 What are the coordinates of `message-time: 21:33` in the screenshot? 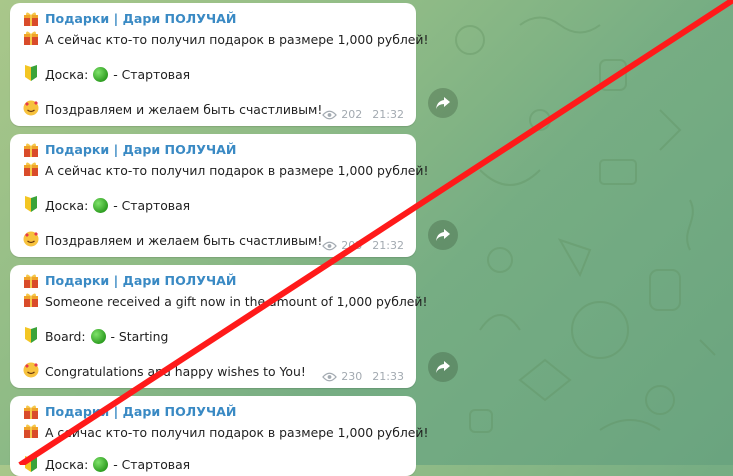 It's located at (388, 376).